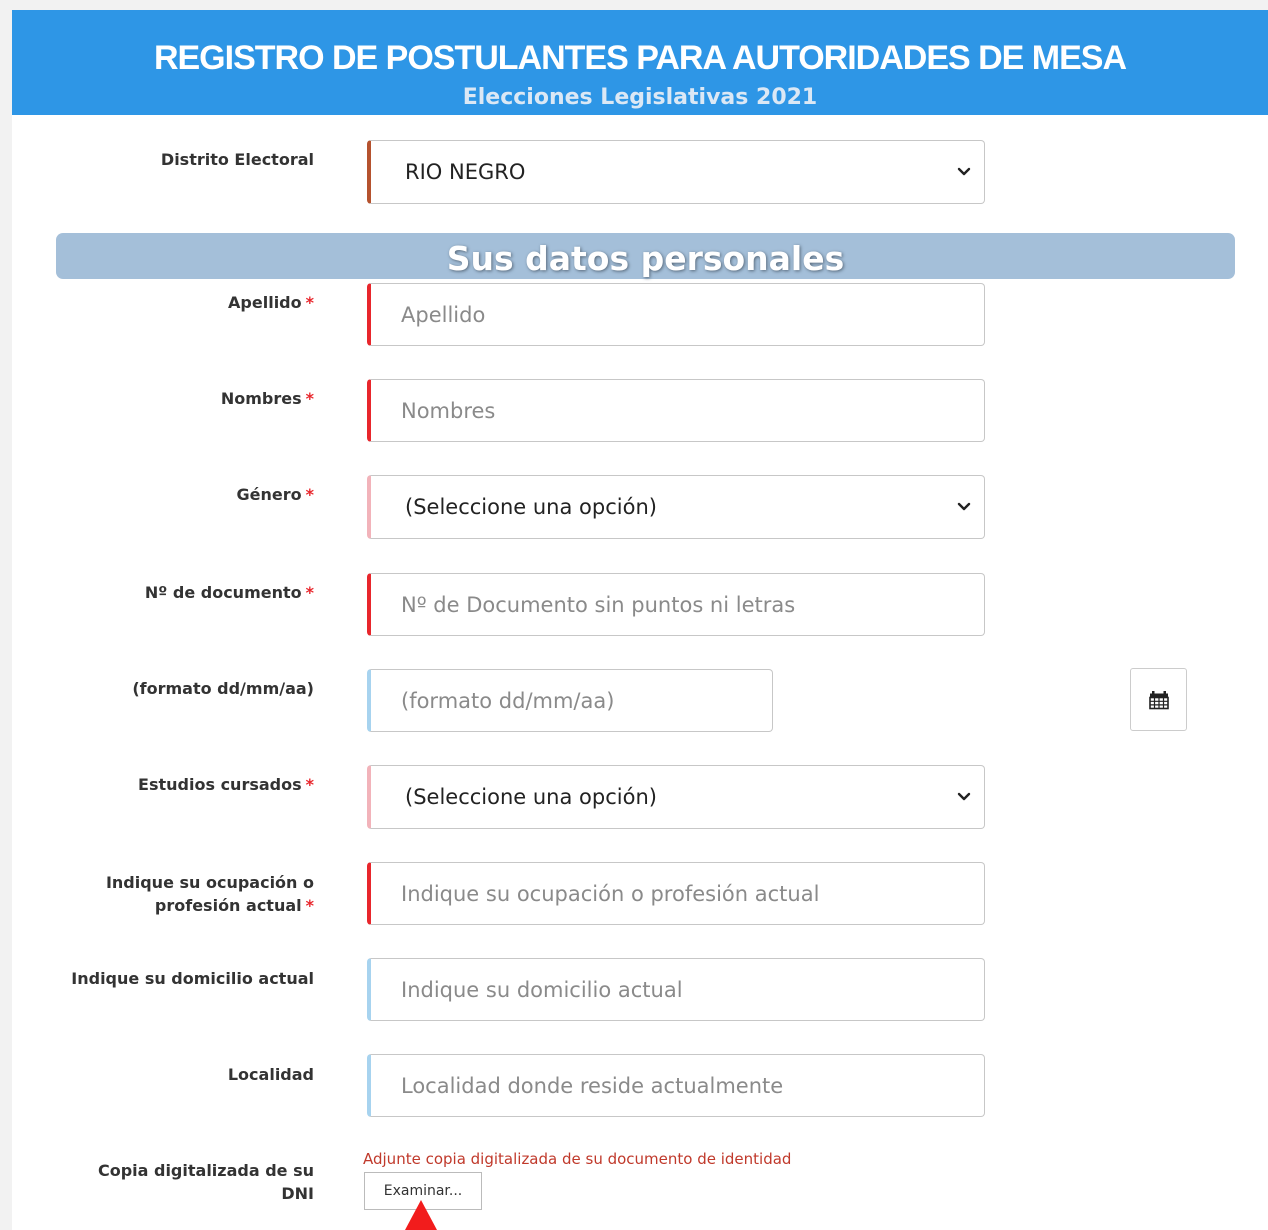 This screenshot has height=1230, width=1268. What do you see at coordinates (508, 700) in the screenshot?
I see `fecha-placeholder: (formato dd/mm/aa)` at bounding box center [508, 700].